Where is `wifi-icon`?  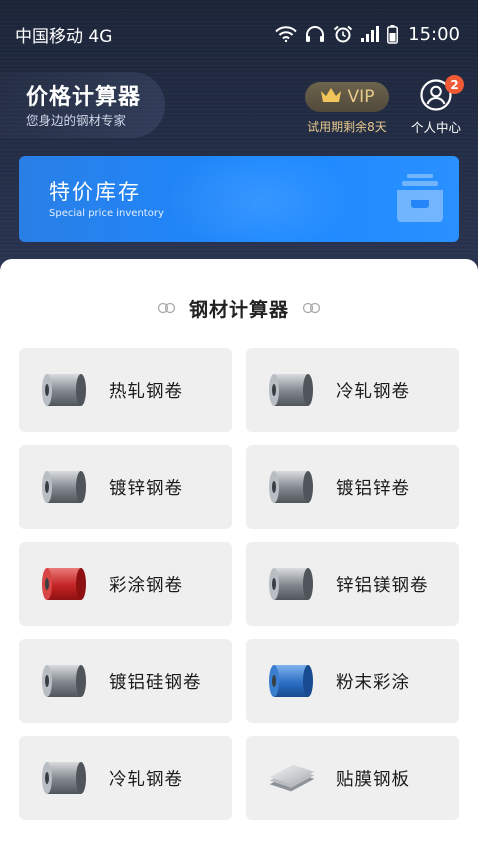 wifi-icon is located at coordinates (286, 34).